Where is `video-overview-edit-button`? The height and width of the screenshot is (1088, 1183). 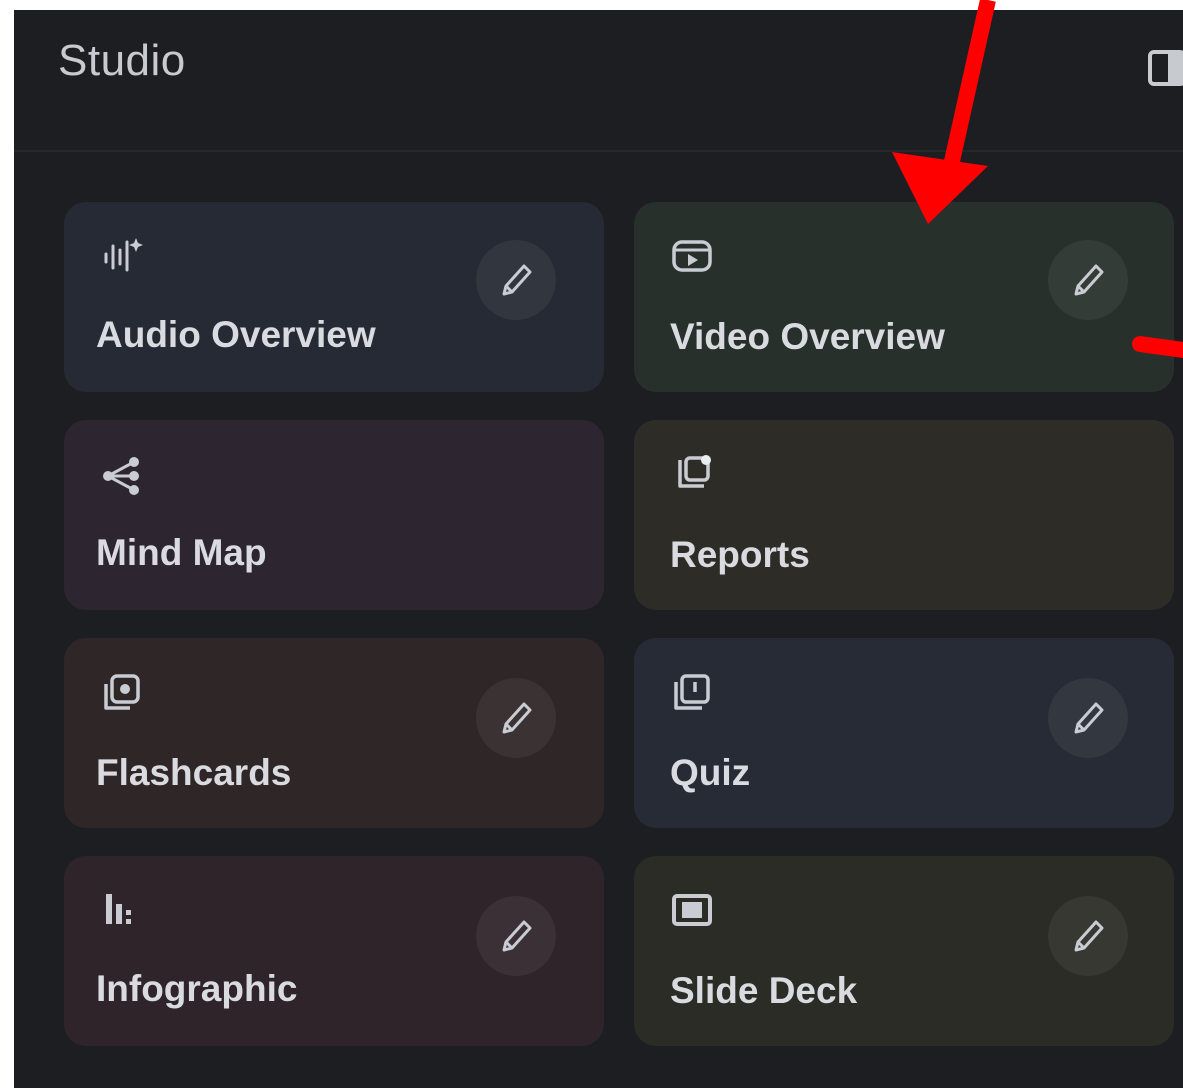
video-overview-edit-button is located at coordinates (1088, 280).